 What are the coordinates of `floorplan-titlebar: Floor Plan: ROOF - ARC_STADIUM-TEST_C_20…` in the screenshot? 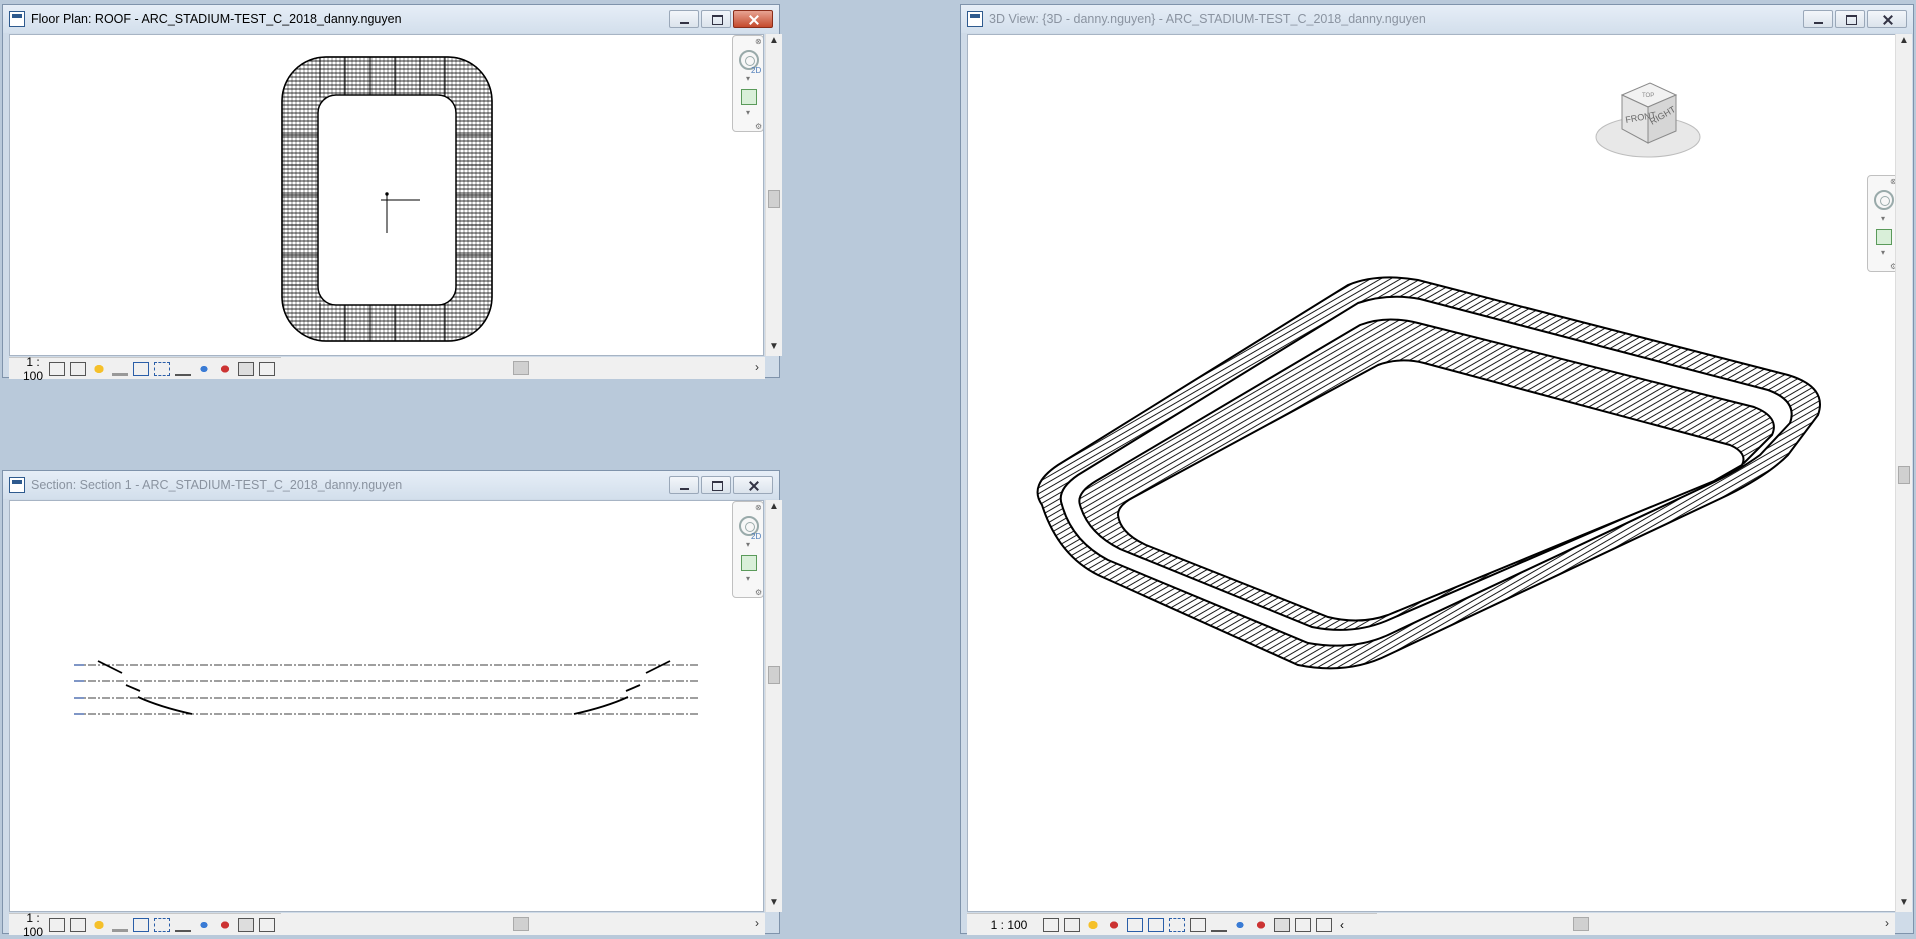 It's located at (391, 19).